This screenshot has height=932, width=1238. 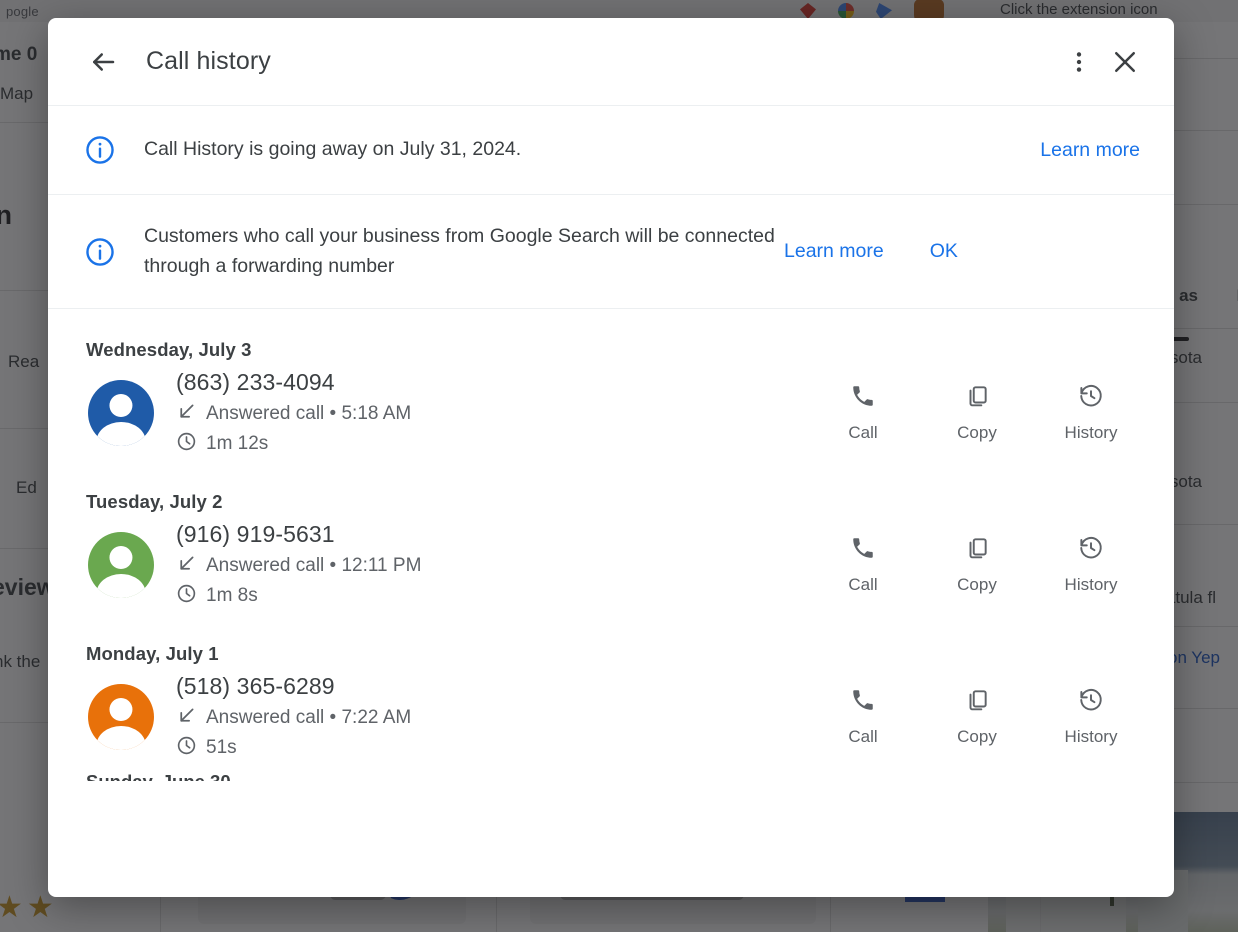 What do you see at coordinates (505, 444) in the screenshot?
I see `call-duration: 1m 12s` at bounding box center [505, 444].